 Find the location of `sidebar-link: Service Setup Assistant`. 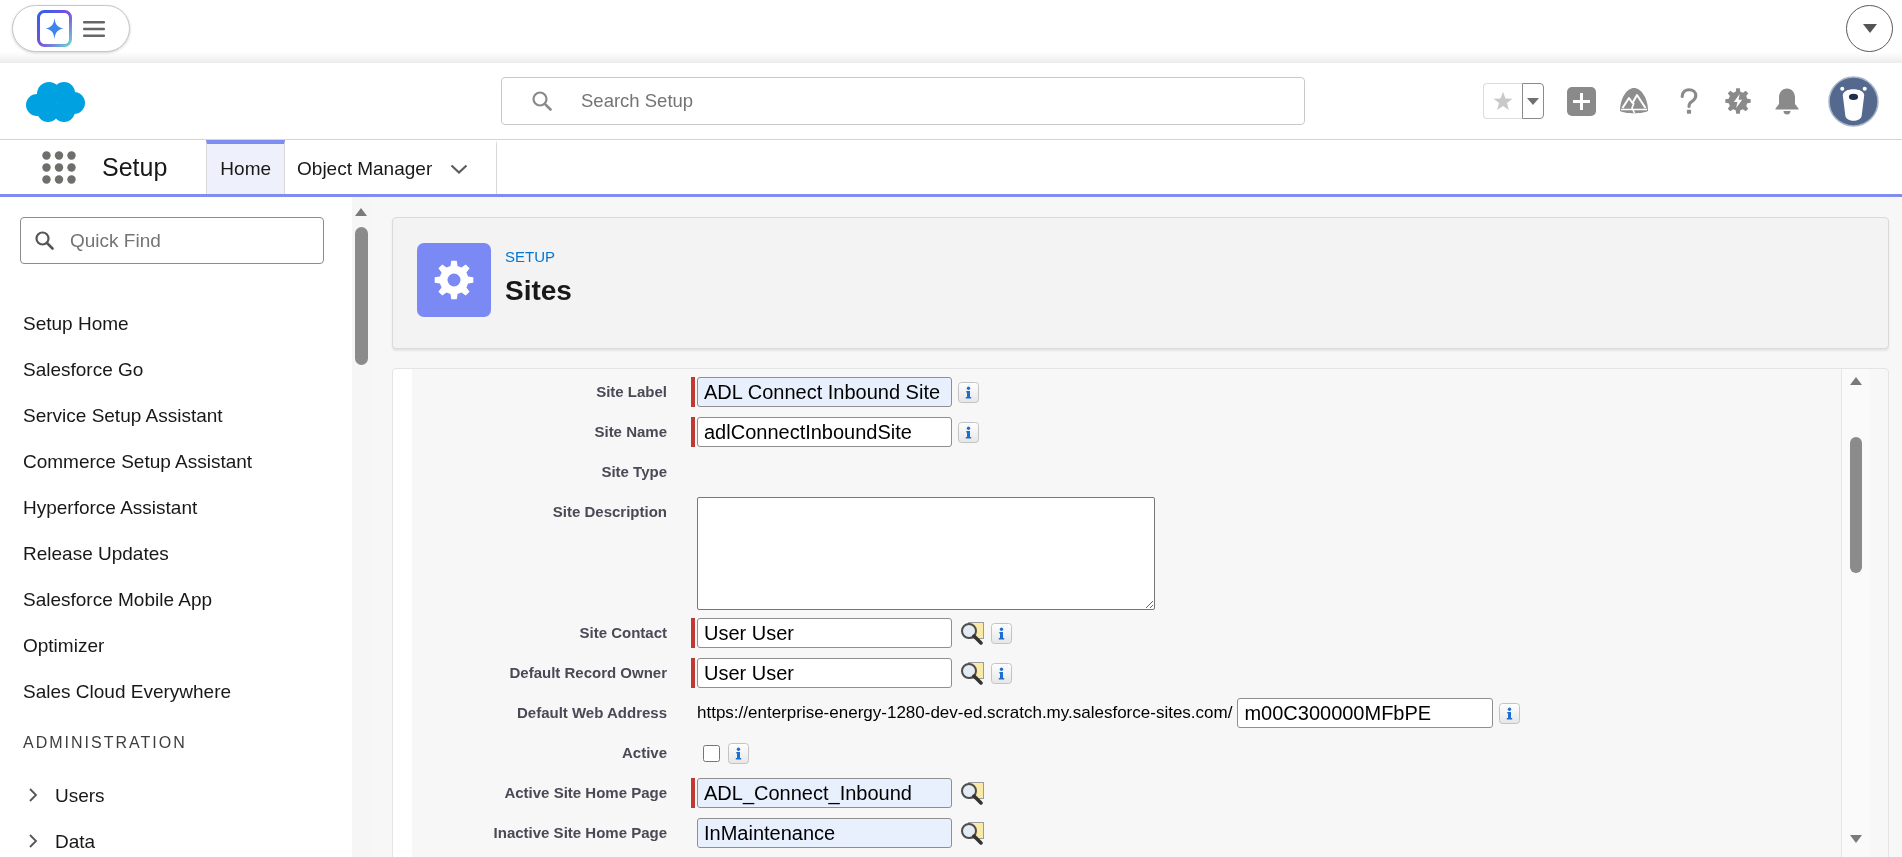

sidebar-link: Service Setup Assistant is located at coordinates (123, 415).